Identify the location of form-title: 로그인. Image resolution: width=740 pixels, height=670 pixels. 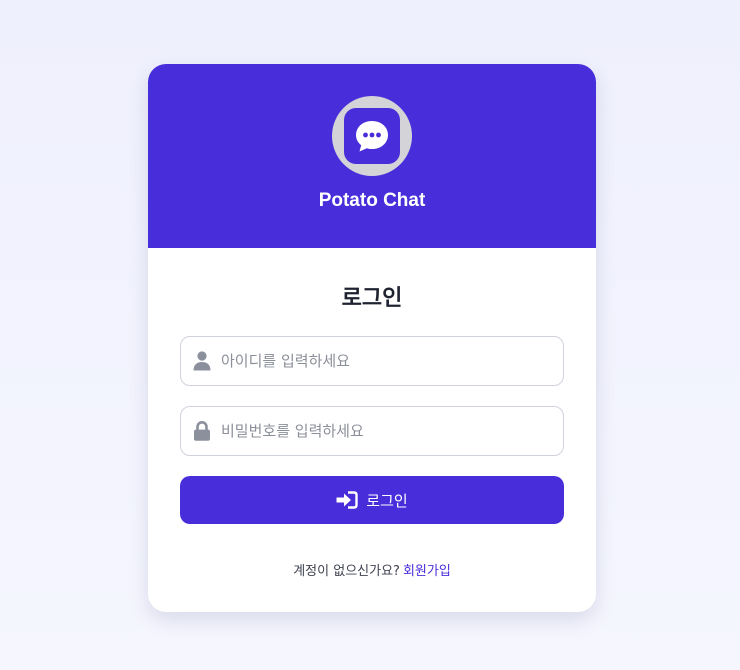
(372, 298).